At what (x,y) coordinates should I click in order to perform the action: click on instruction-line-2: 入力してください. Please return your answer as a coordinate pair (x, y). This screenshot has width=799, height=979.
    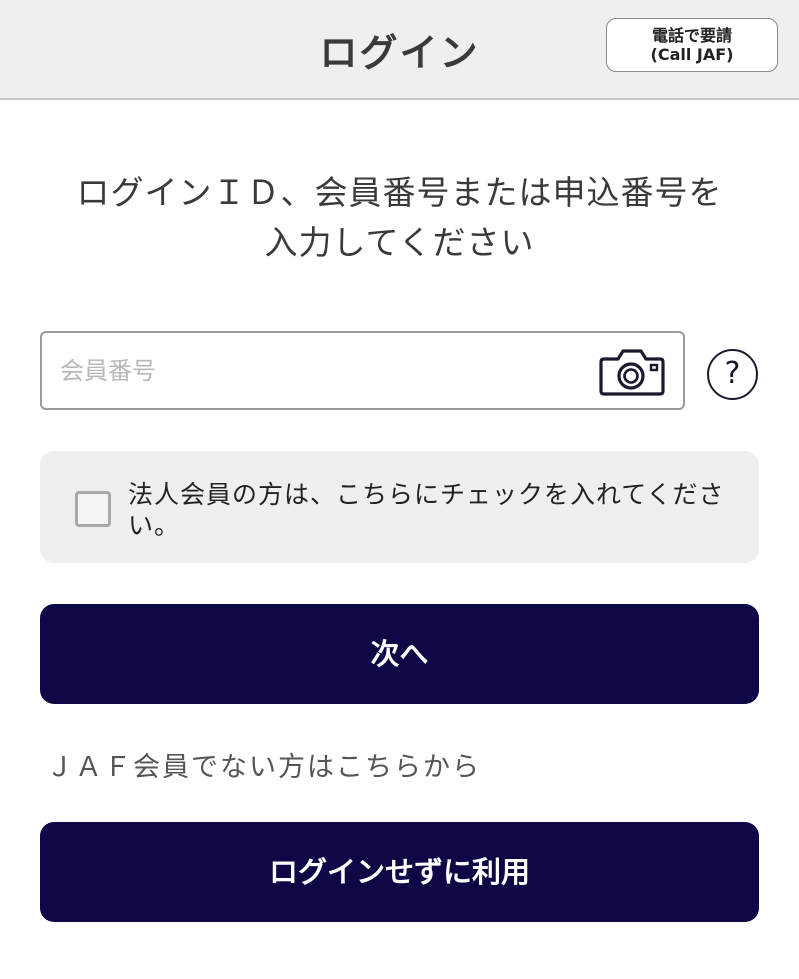
    Looking at the image, I should click on (399, 242).